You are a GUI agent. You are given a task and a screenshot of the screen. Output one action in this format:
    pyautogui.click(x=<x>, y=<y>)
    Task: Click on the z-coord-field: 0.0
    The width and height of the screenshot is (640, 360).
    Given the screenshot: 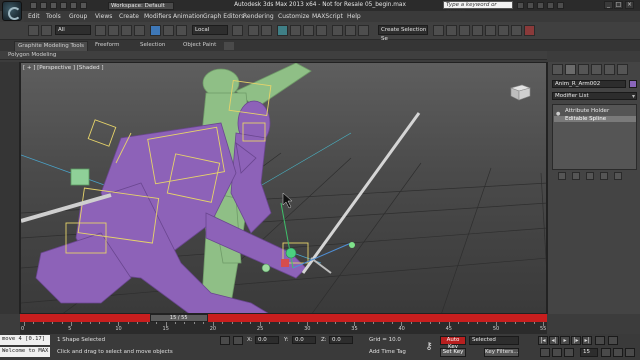 What is the action you would take?
    pyautogui.click(x=341, y=340)
    